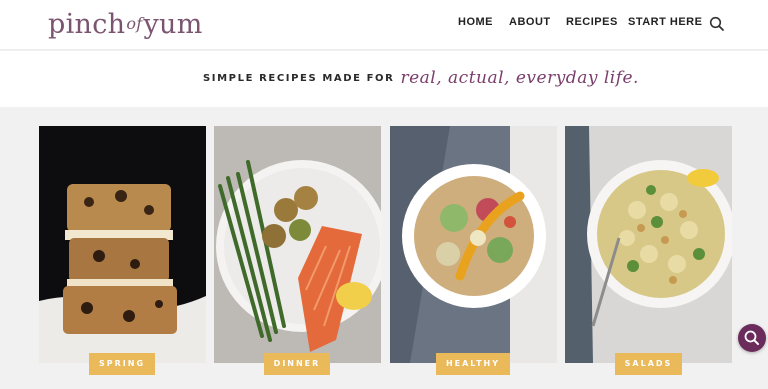 The width and height of the screenshot is (768, 389). Describe the element at coordinates (648, 364) in the screenshot. I see `category-label-salads: SALADS` at that location.